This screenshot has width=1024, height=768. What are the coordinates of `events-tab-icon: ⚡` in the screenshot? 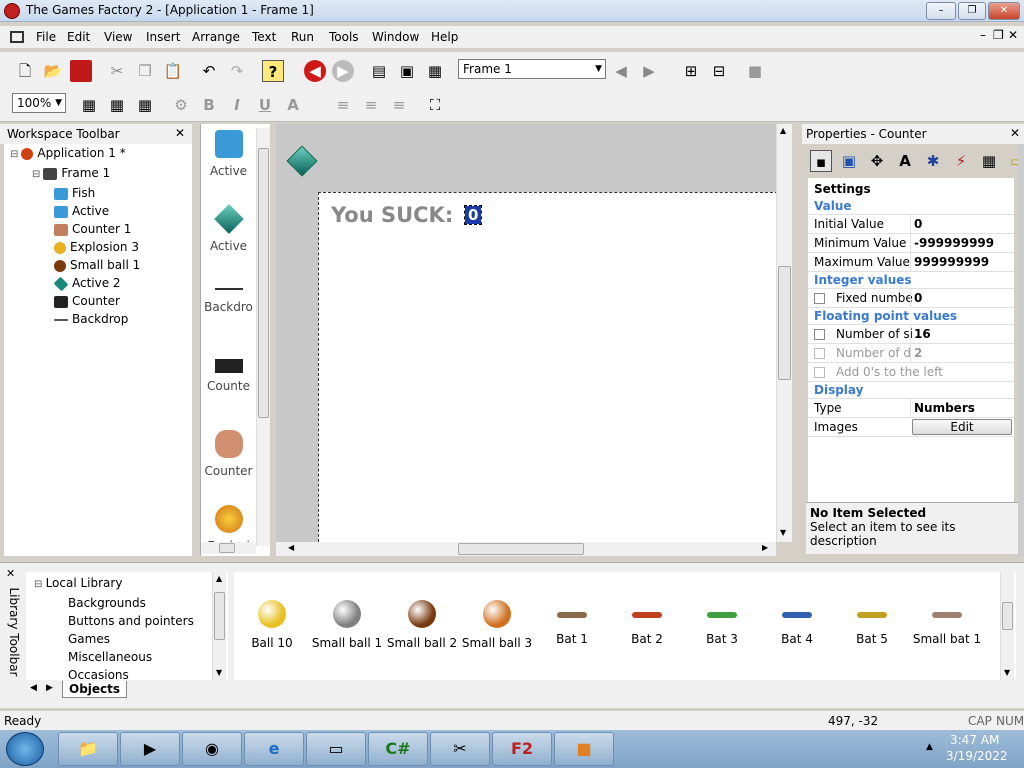 It's located at (961, 161).